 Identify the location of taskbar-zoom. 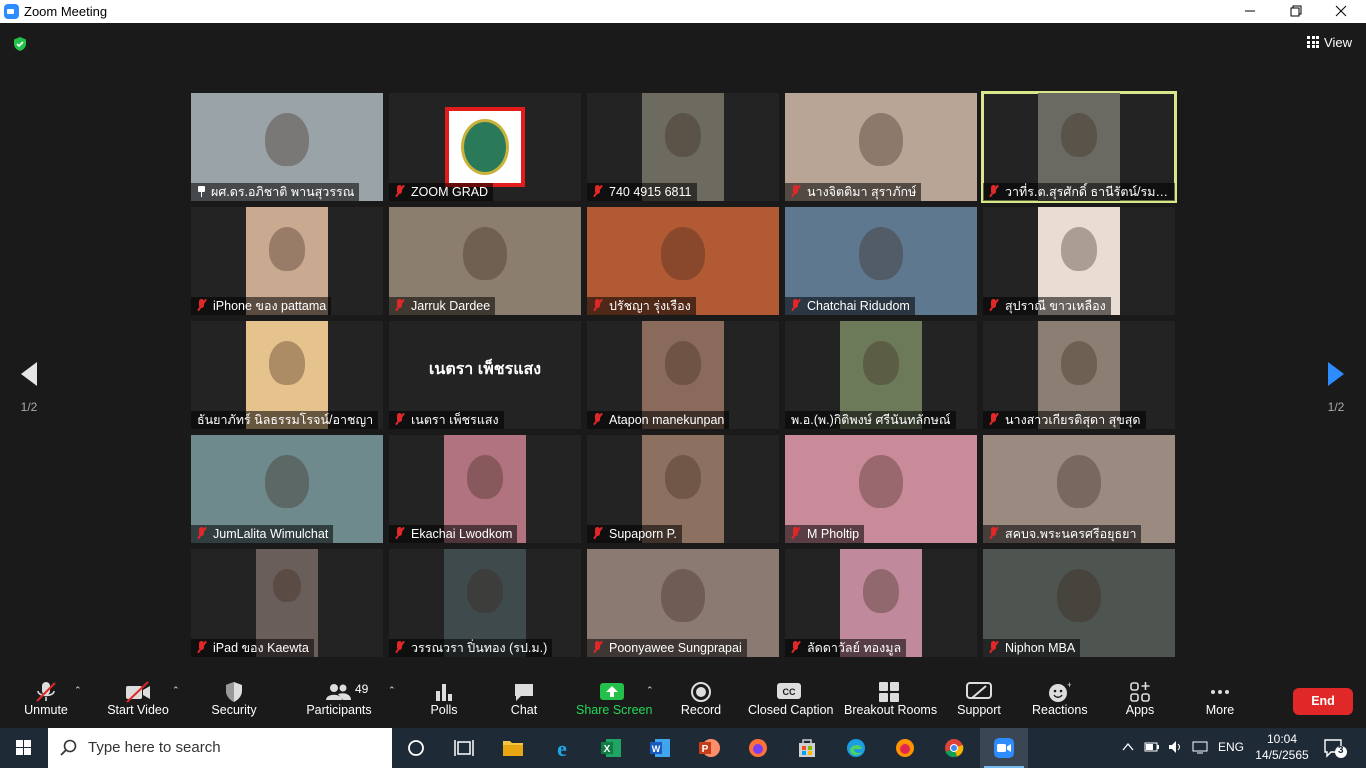
(1004, 748).